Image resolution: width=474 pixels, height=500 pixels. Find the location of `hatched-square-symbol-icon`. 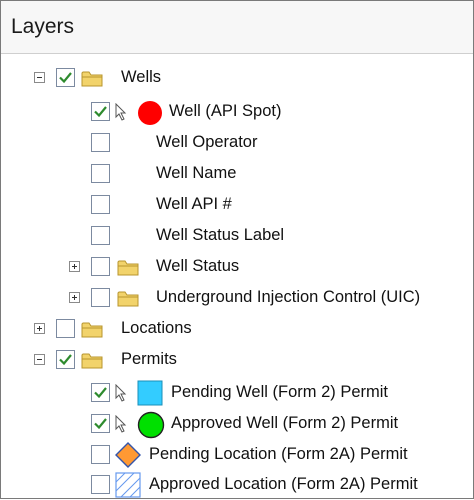

hatched-square-symbol-icon is located at coordinates (128, 485).